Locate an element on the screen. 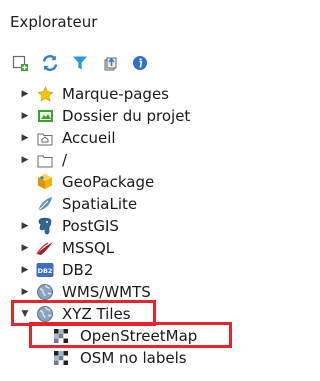 The height and width of the screenshot is (381, 320). collapse-arrow-icon: ▼ is located at coordinates (25, 314).